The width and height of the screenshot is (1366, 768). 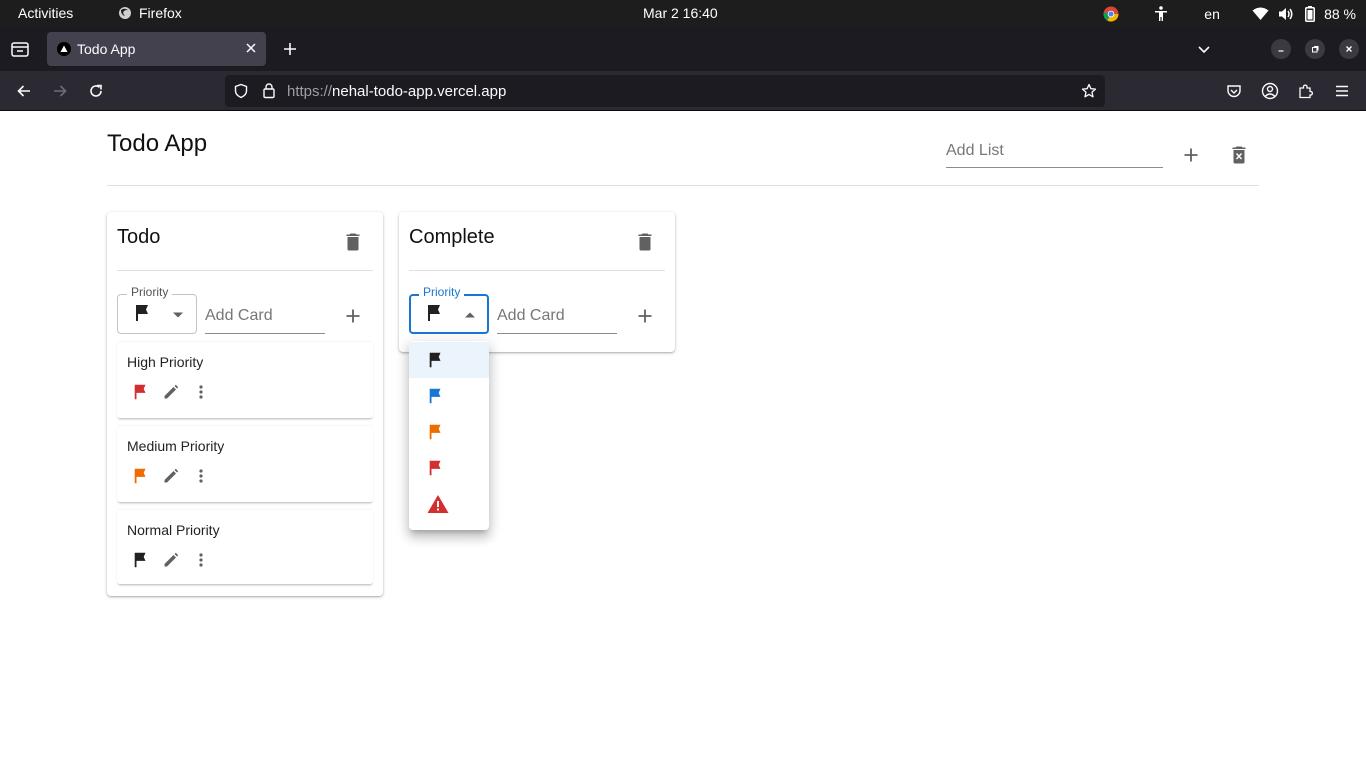 What do you see at coordinates (1281, 49) in the screenshot?
I see `minimize-icon` at bounding box center [1281, 49].